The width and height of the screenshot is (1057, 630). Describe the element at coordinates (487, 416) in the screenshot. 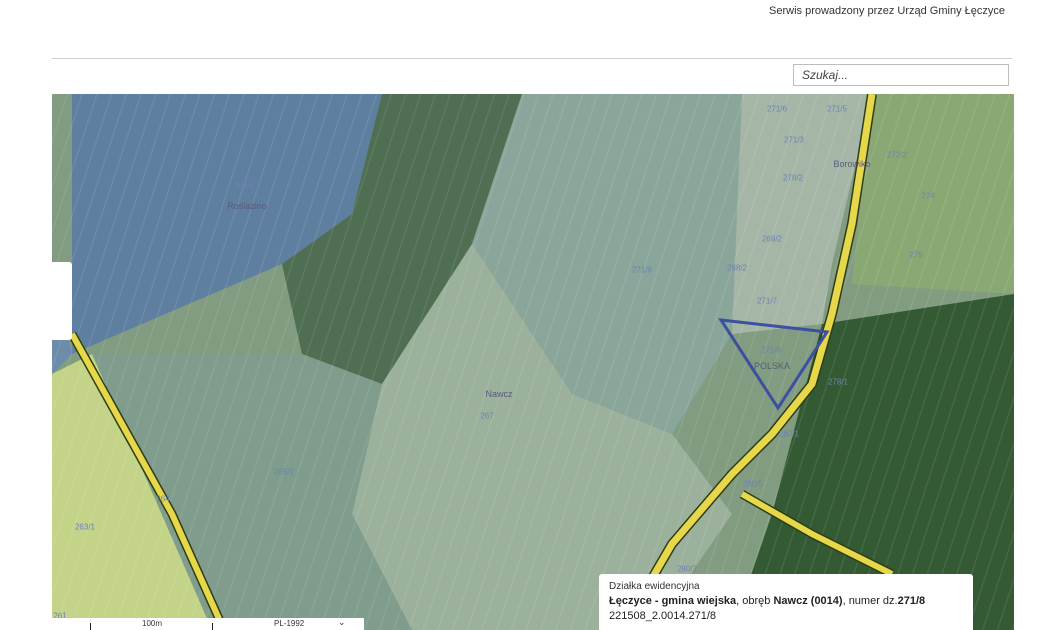

I see `parcel-number: 267` at that location.